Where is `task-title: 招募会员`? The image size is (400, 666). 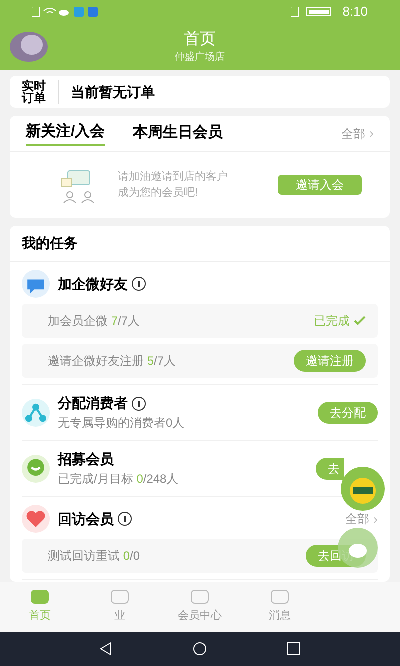
task-title: 招募会员 is located at coordinates (86, 459).